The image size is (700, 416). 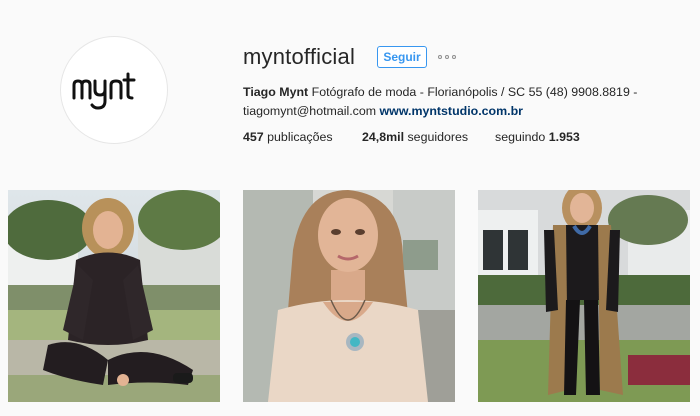 I want to click on profile-username: myntofficial, so click(x=299, y=56).